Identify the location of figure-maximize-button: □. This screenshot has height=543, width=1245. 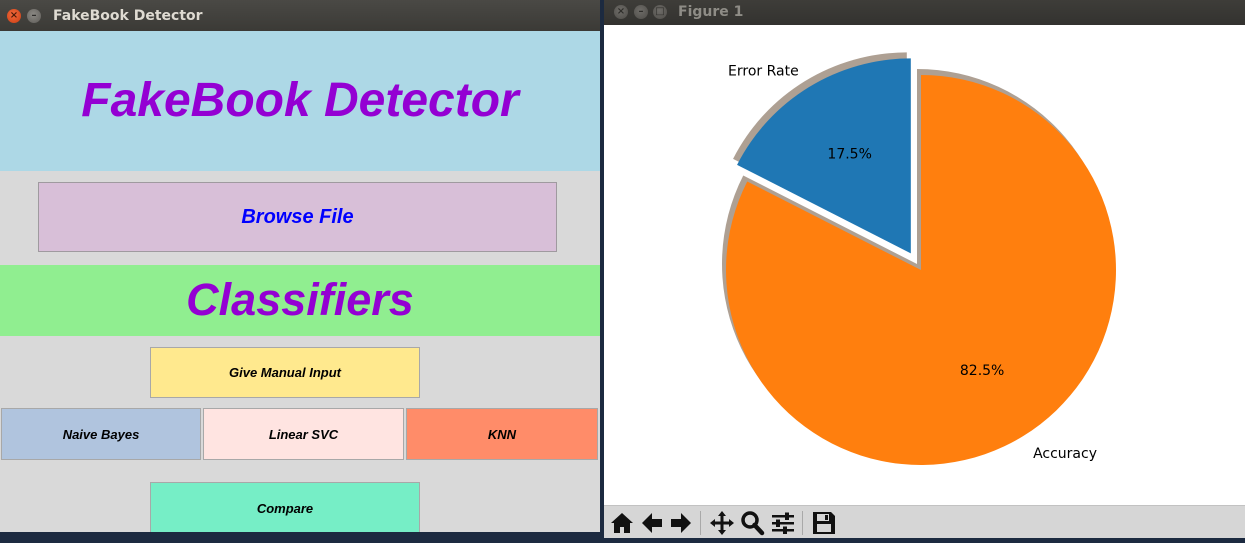
(660, 12).